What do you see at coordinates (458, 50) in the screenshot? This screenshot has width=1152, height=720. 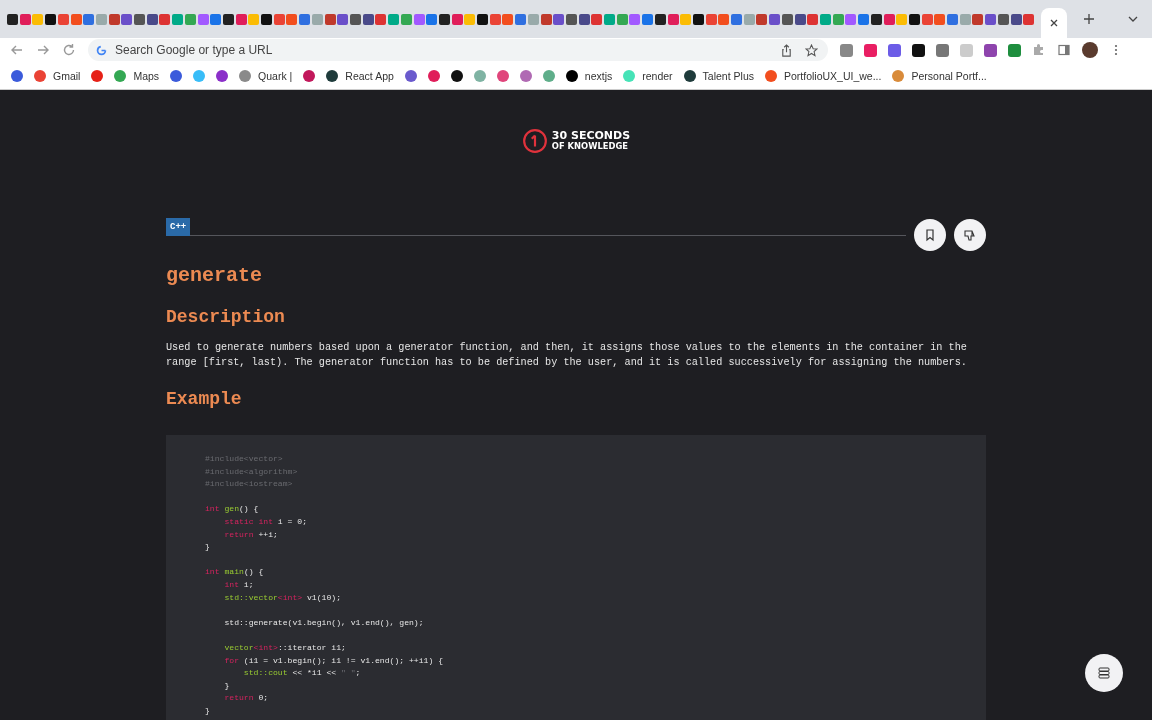 I see `address-field: Search Google or type a URL` at bounding box center [458, 50].